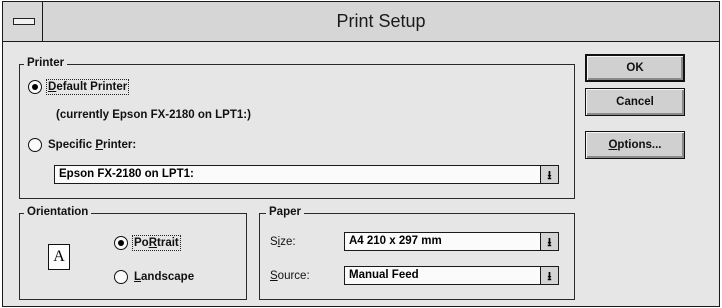 This screenshot has width=722, height=308. I want to click on specific-printer-value: Epson FX-2180 on LPT1:, so click(126, 174).